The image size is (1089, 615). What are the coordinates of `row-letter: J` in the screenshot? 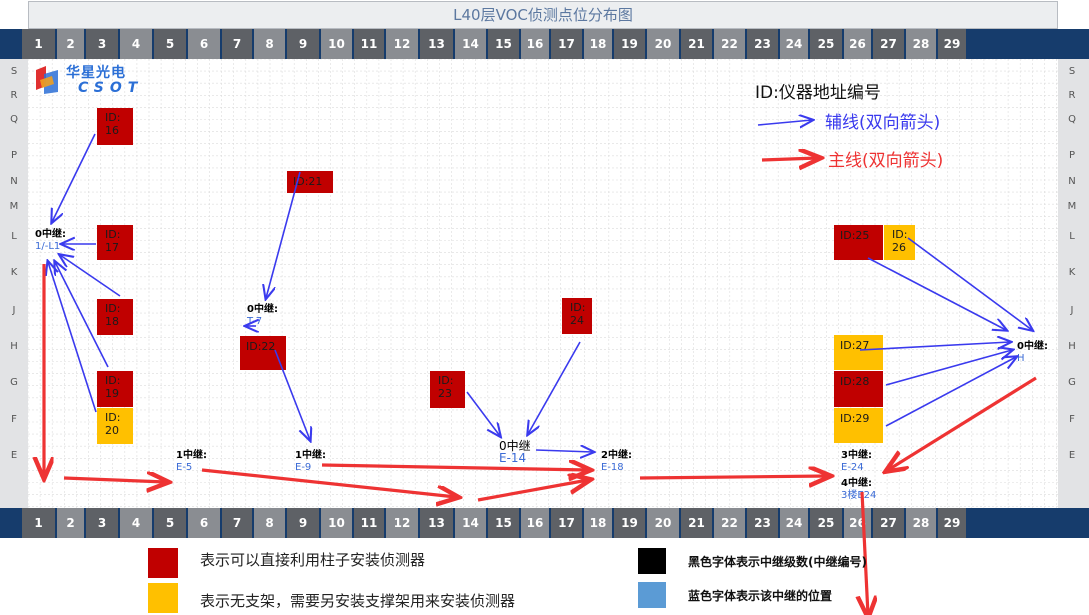 It's located at (1072, 310).